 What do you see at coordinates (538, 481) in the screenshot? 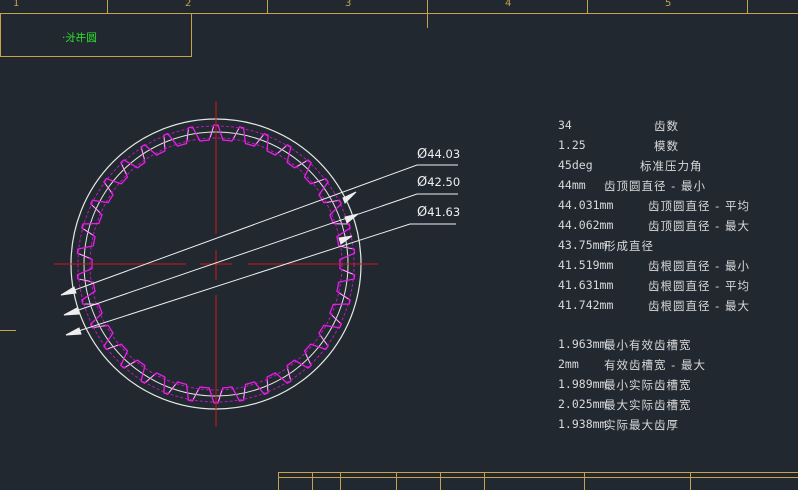
I see `title-block` at bounding box center [538, 481].